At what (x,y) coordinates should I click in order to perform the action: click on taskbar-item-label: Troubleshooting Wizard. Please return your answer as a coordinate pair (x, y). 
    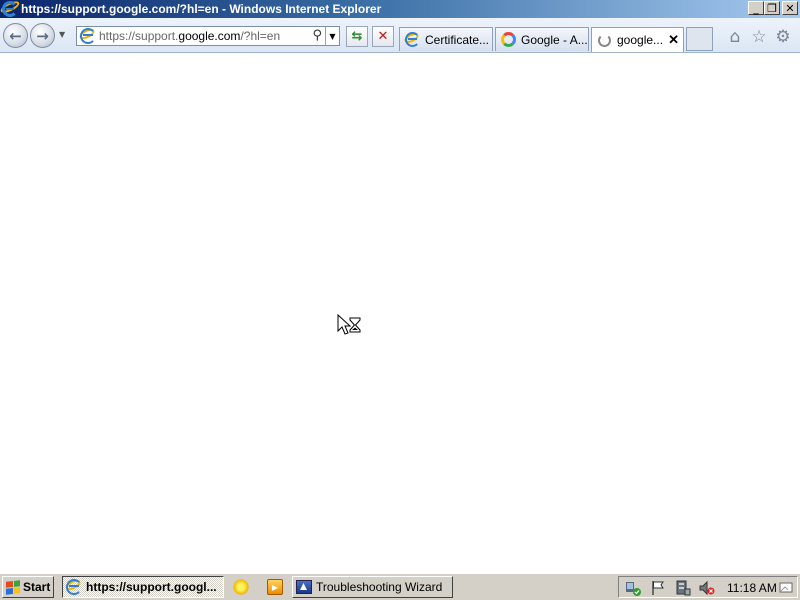
    Looking at the image, I should click on (379, 587).